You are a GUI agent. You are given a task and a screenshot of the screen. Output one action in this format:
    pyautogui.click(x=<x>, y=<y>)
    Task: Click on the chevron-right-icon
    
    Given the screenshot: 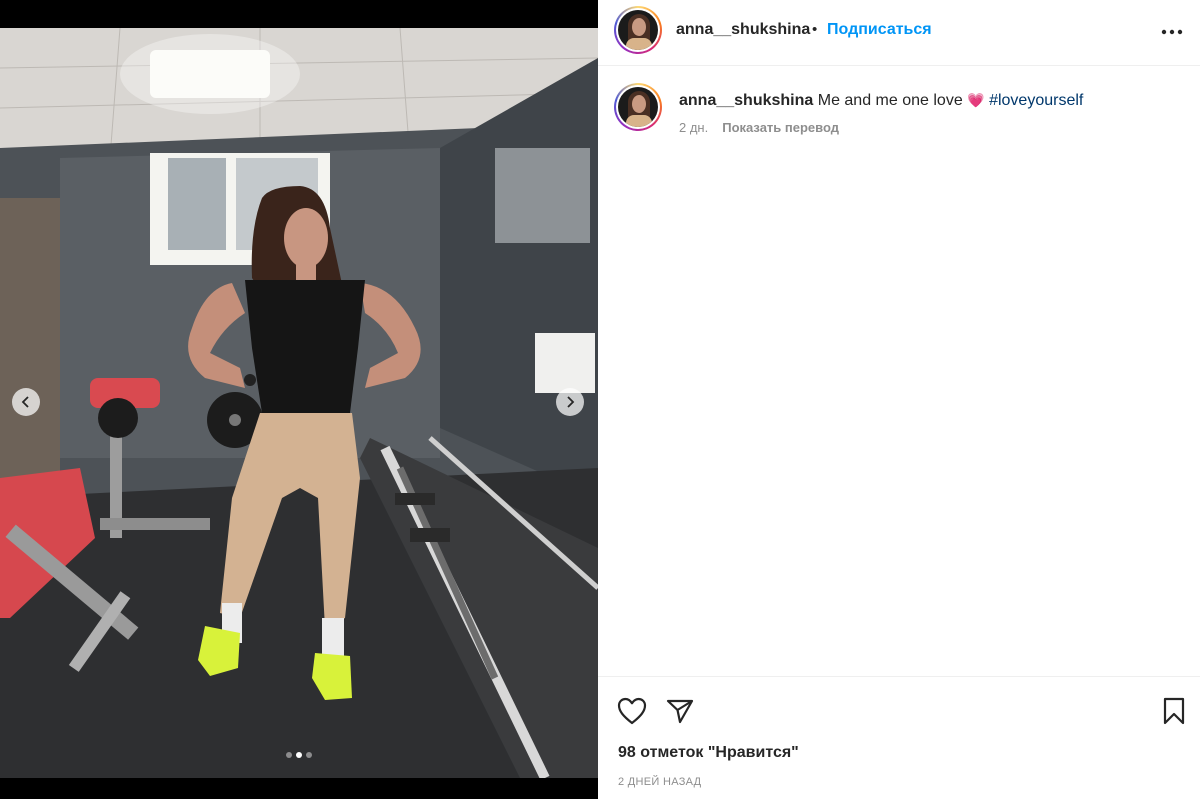 What is the action you would take?
    pyautogui.click(x=571, y=402)
    